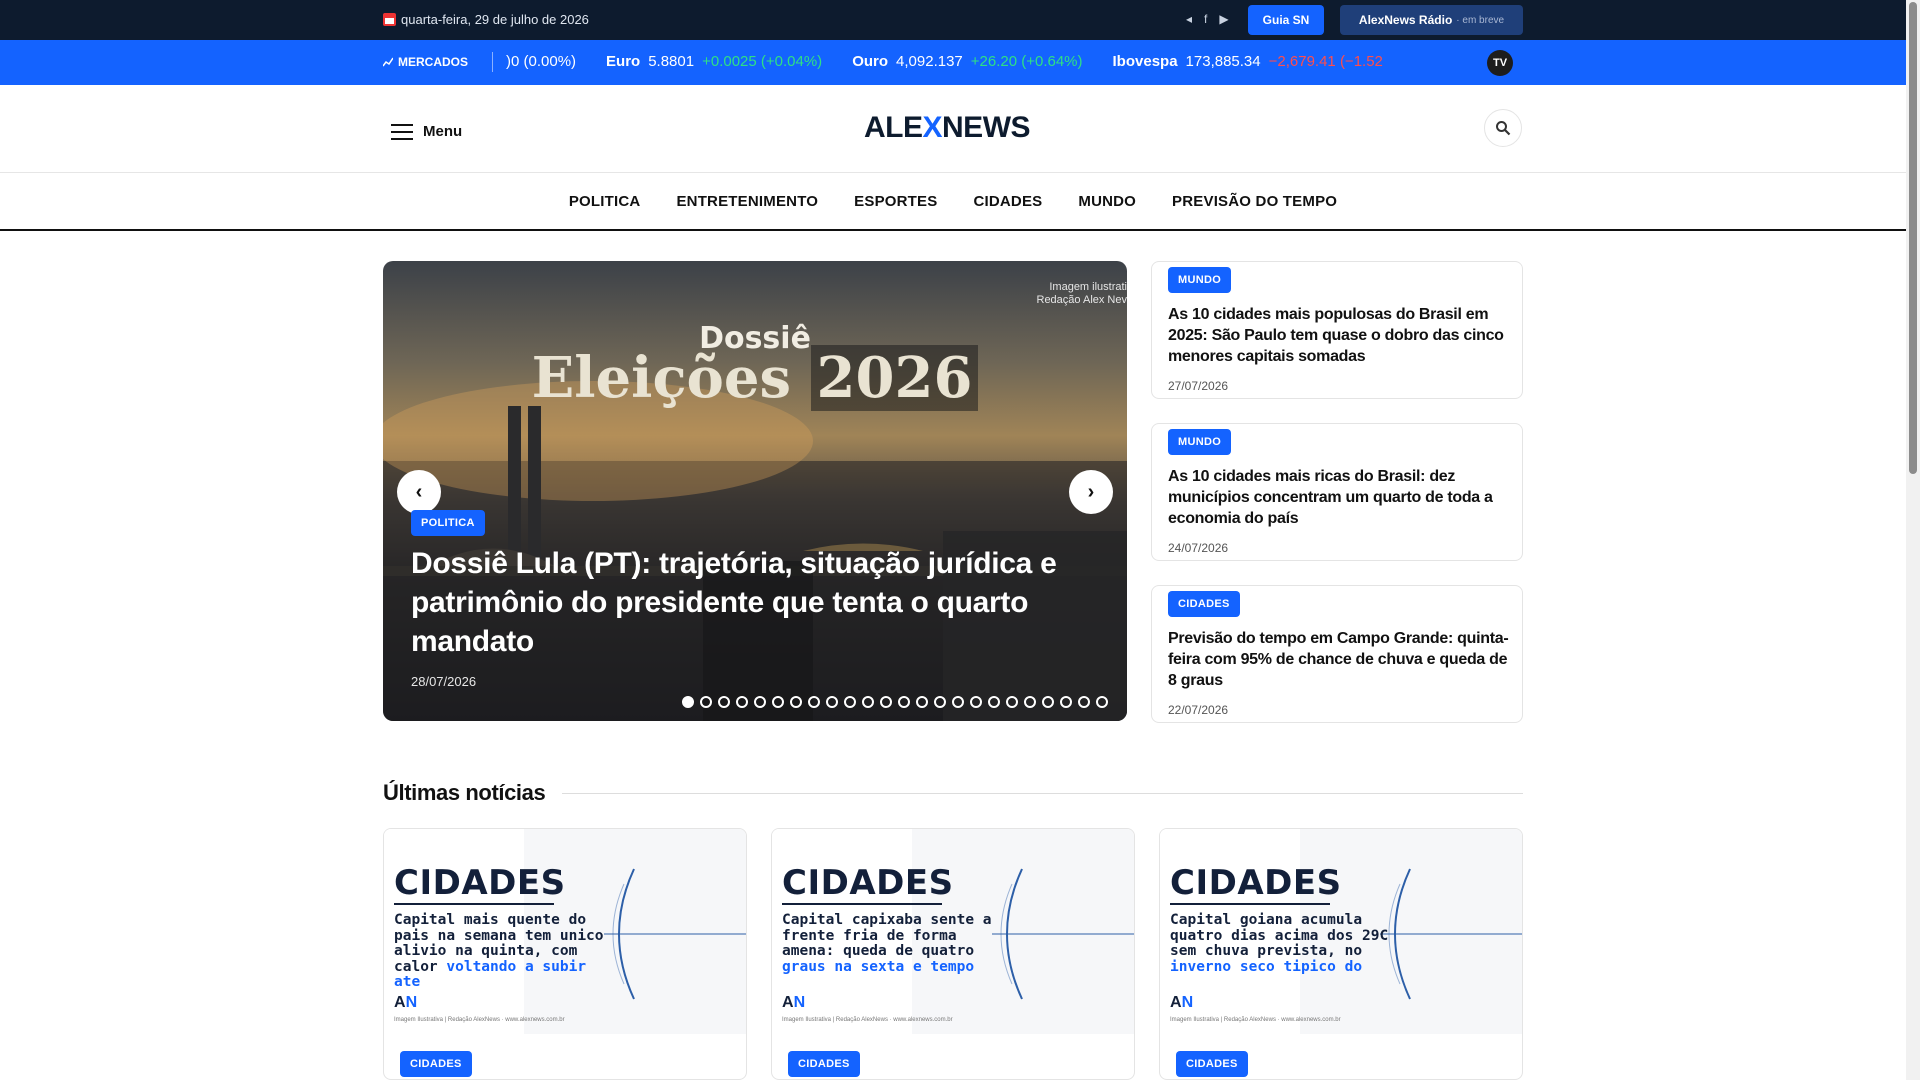 The height and width of the screenshot is (1080, 1920). What do you see at coordinates (1256, 883) in the screenshot?
I see `thumb-heading: CIDADES` at bounding box center [1256, 883].